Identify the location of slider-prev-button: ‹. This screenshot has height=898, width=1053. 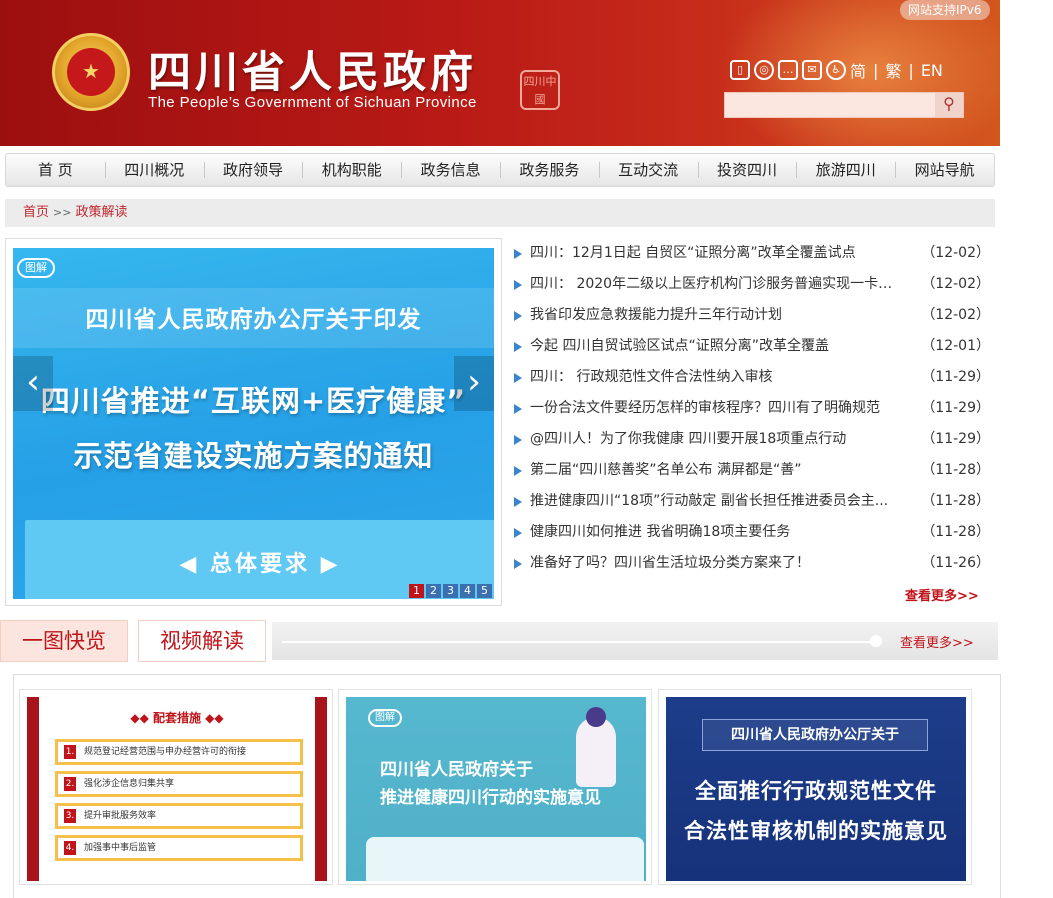
(33, 383).